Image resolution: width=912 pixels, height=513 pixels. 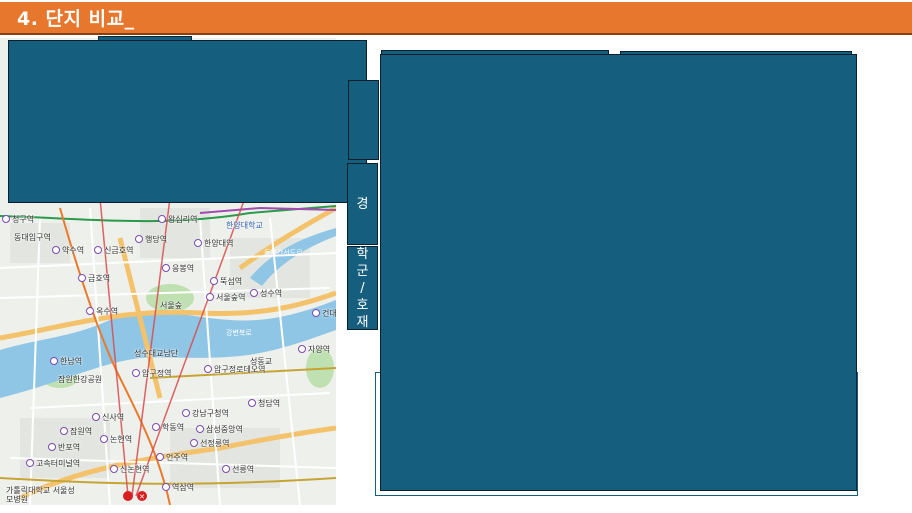 I want to click on map-label: 성수역, so click(x=266, y=293).